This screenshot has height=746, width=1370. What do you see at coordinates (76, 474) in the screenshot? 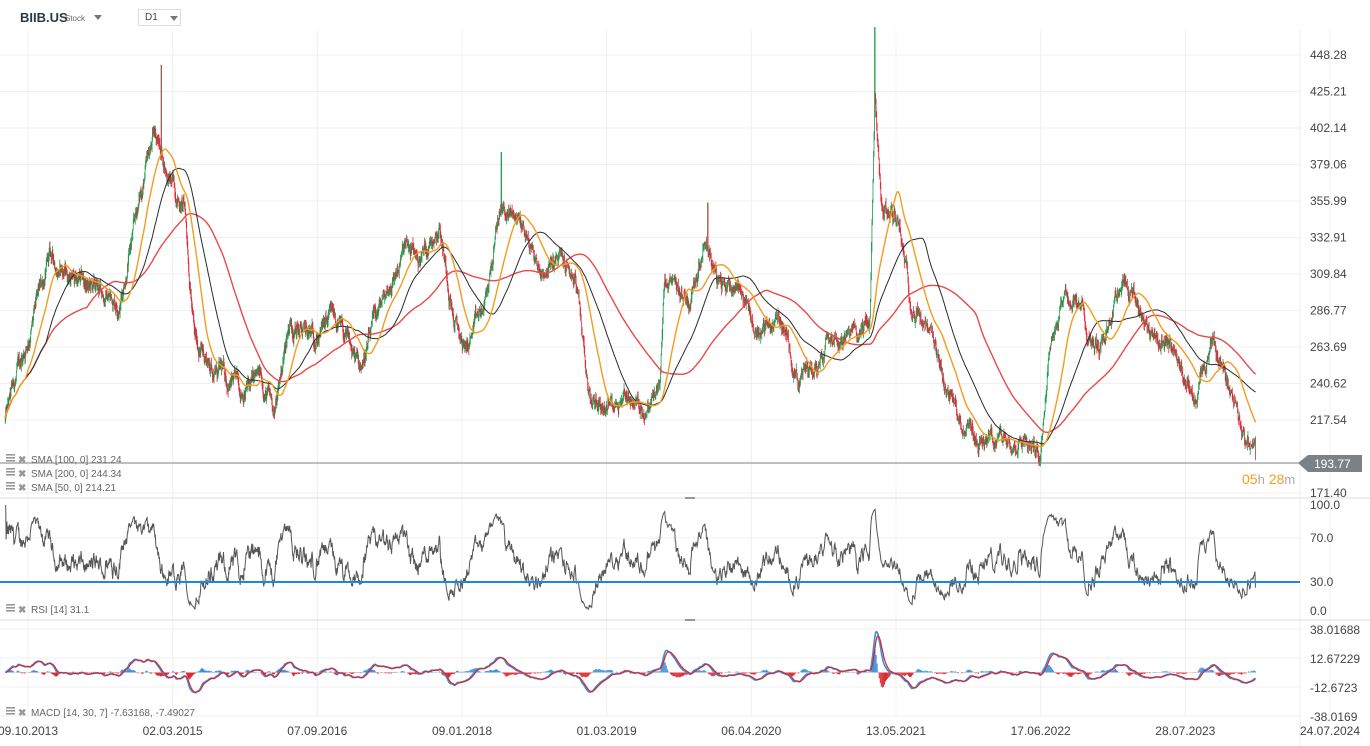
I see `sma-200-legend-text: SMA [200, 0] 244.34` at bounding box center [76, 474].